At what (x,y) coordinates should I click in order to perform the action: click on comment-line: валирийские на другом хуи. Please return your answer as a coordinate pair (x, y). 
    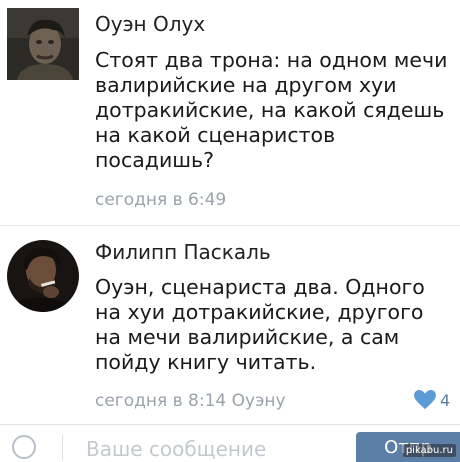
    Looking at the image, I should click on (246, 85).